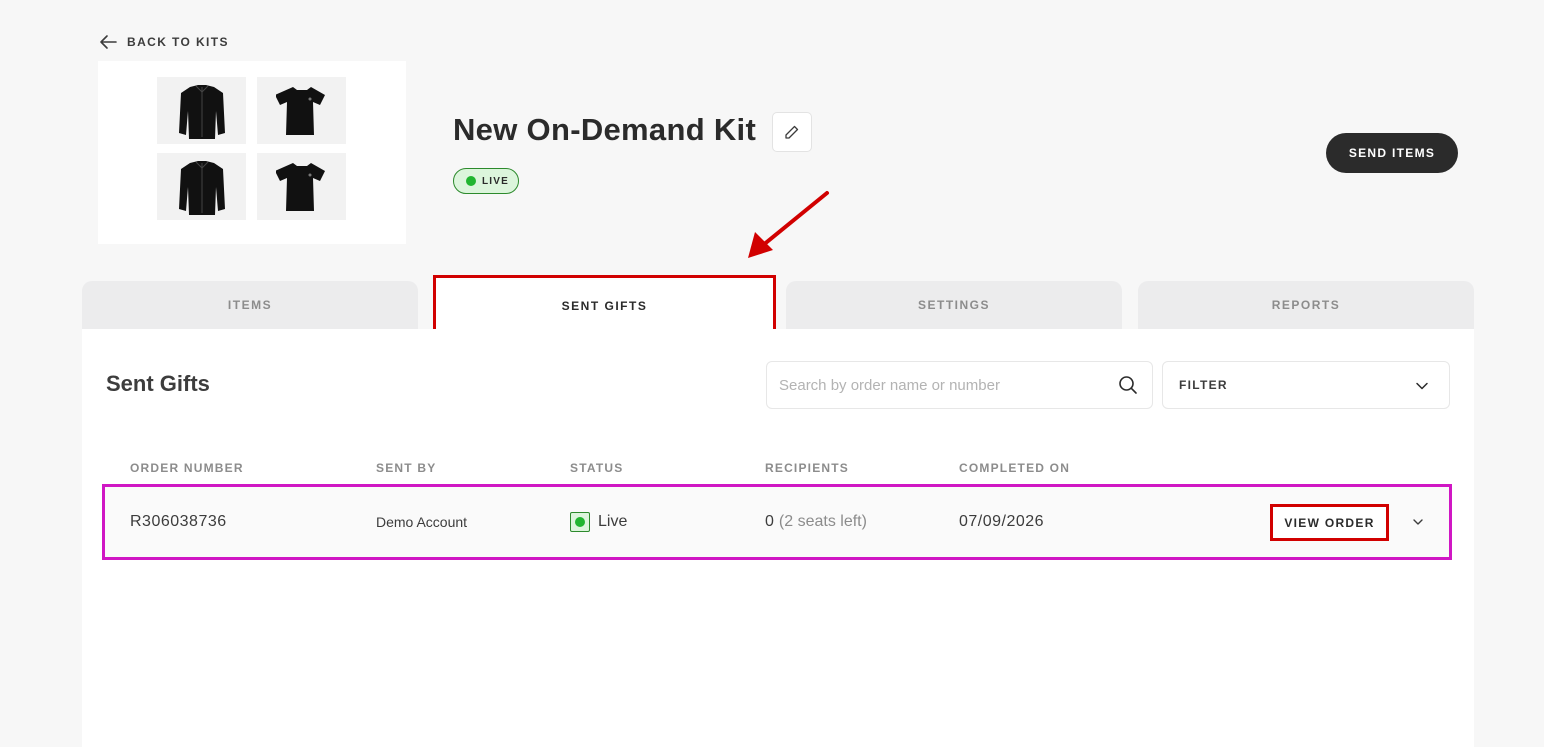  I want to click on arrow-left-icon, so click(108, 42).